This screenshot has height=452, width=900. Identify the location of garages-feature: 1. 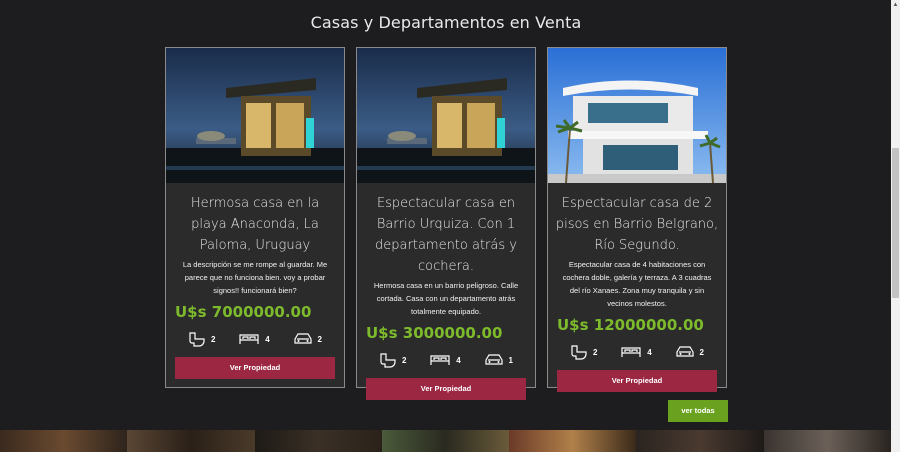
(498, 360).